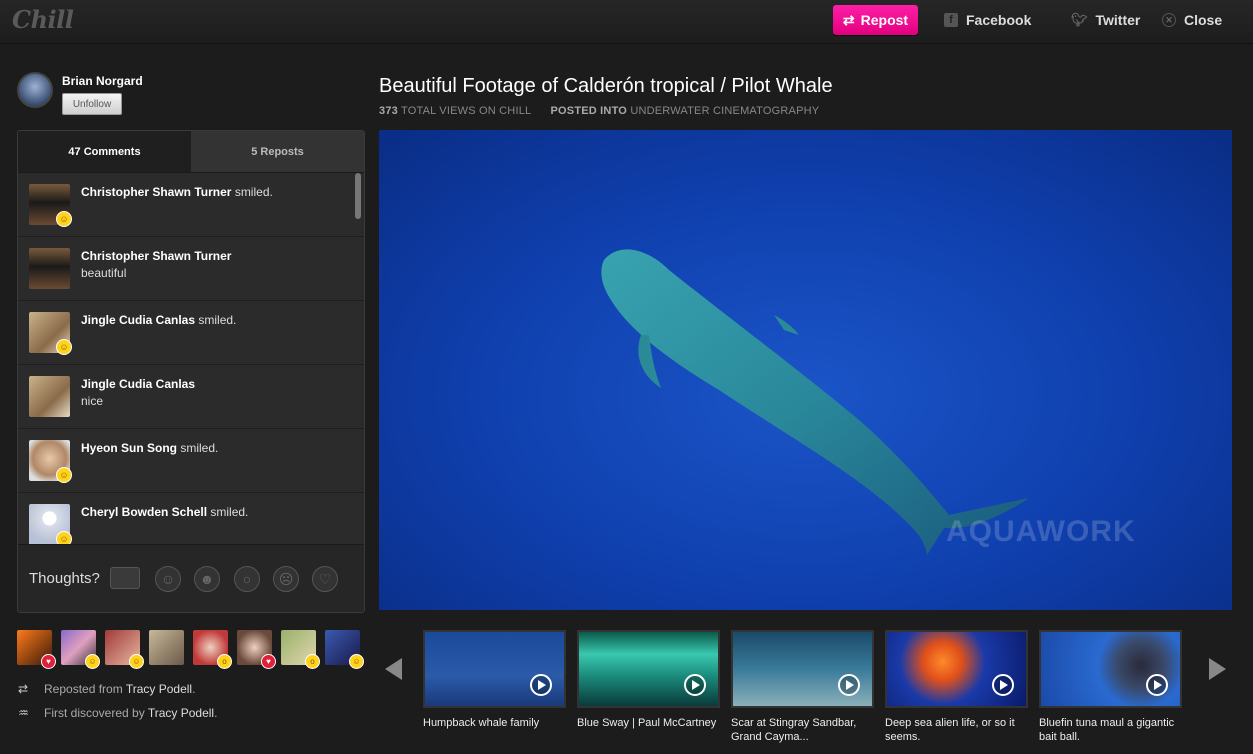  I want to click on chill-logo: Chill, so click(43, 19).